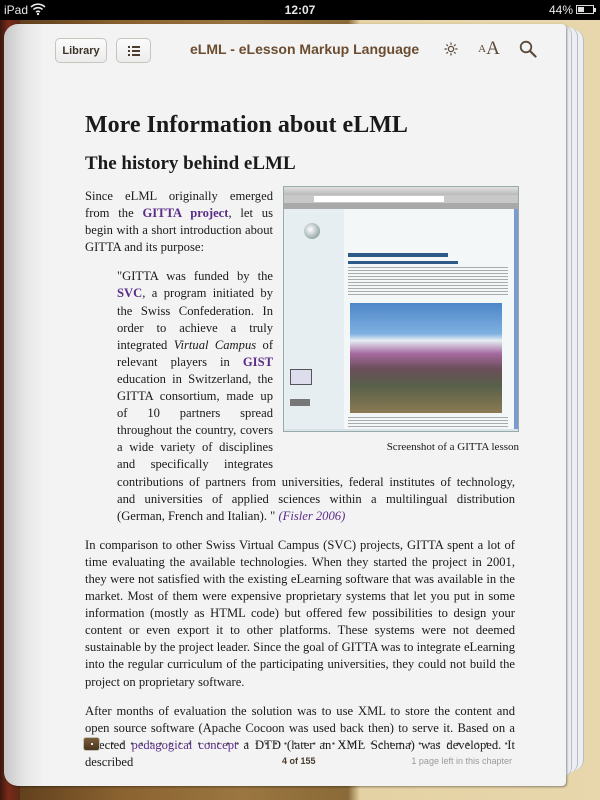  I want to click on screenshot-login-box, so click(301, 377).